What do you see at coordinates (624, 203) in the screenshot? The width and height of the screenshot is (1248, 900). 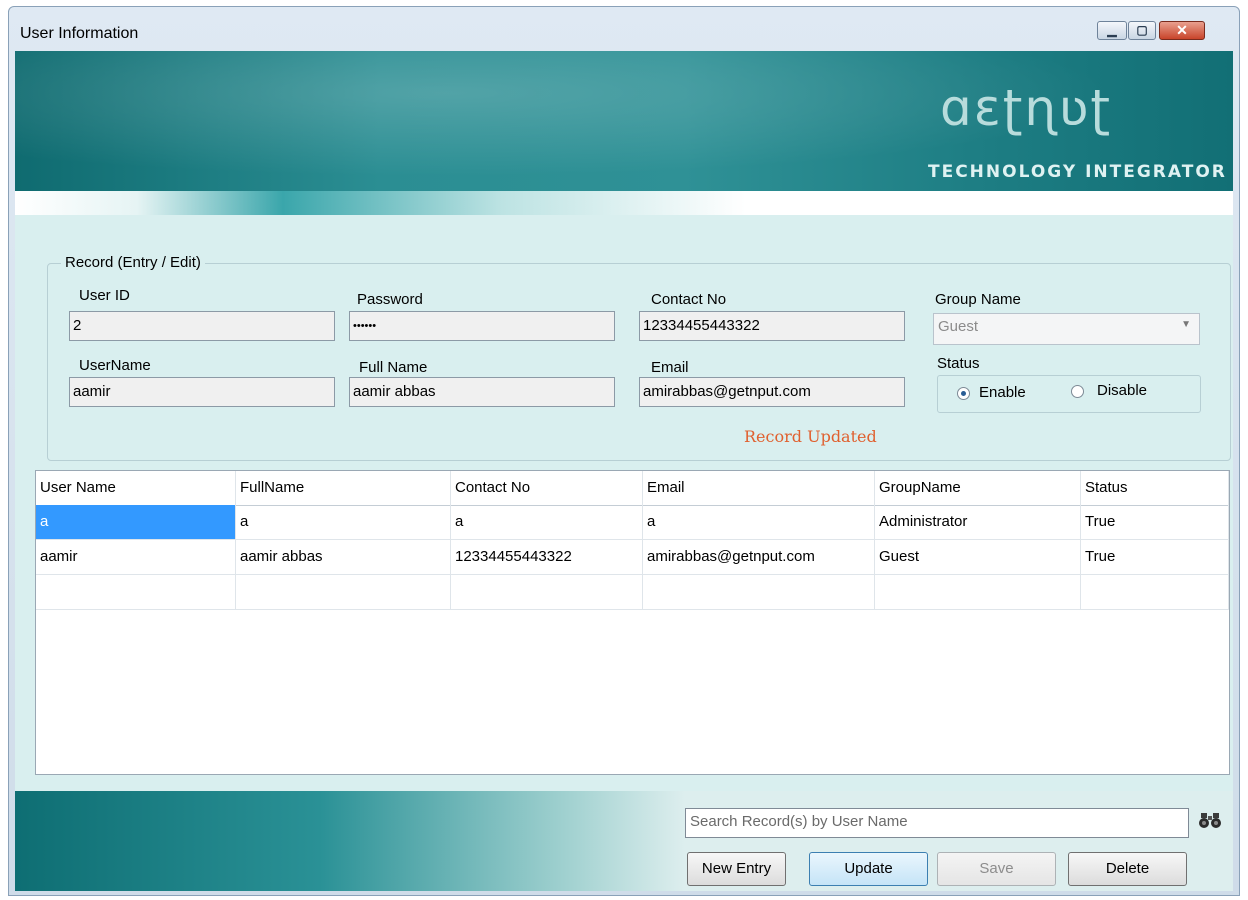 I see `banner-stripe` at bounding box center [624, 203].